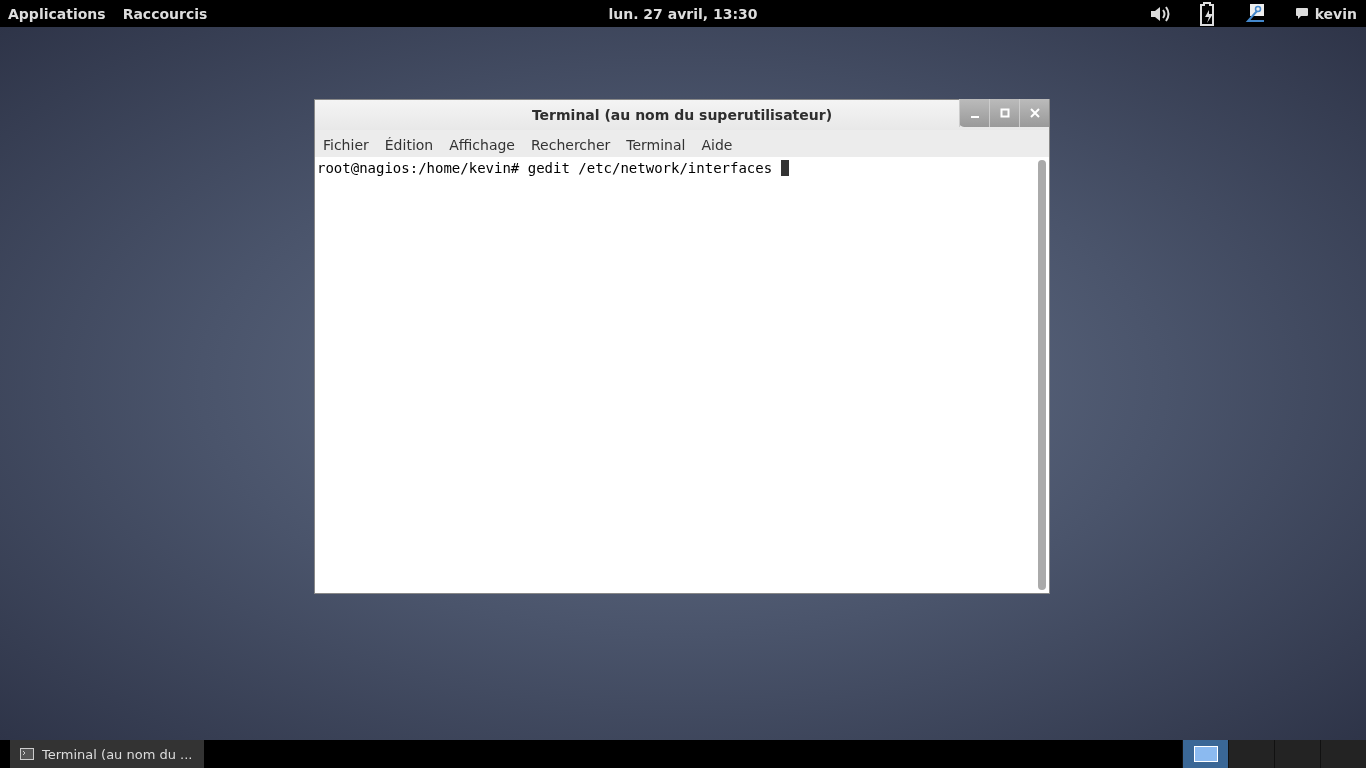 The width and height of the screenshot is (1366, 768). What do you see at coordinates (165, 13) in the screenshot?
I see `top-menu: Raccourcis` at bounding box center [165, 13].